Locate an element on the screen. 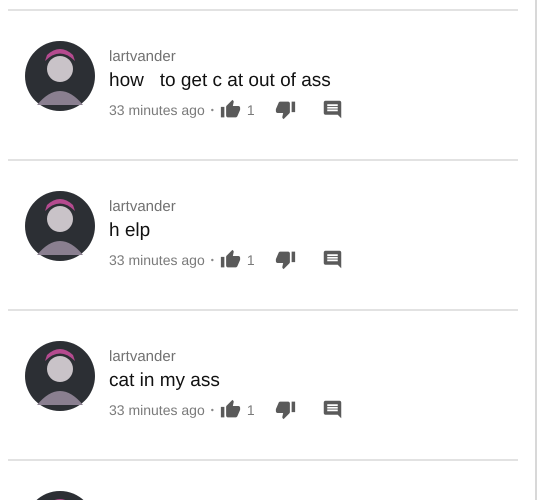 Image resolution: width=537 pixels, height=500 pixels. comment-text: h elp is located at coordinates (130, 231).